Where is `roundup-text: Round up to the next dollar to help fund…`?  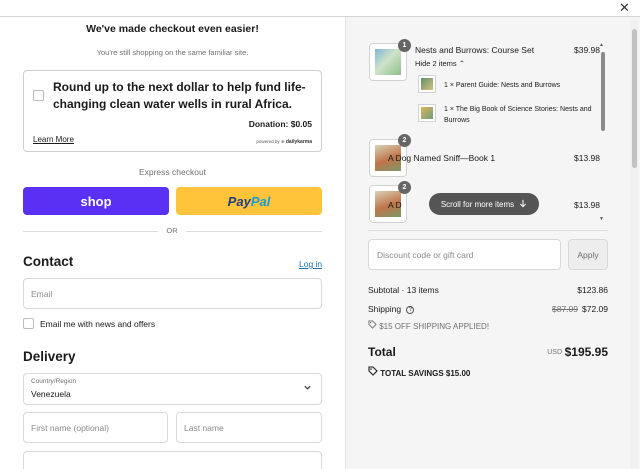
roundup-text: Round up to the next dollar to help fund… is located at coordinates (179, 95).